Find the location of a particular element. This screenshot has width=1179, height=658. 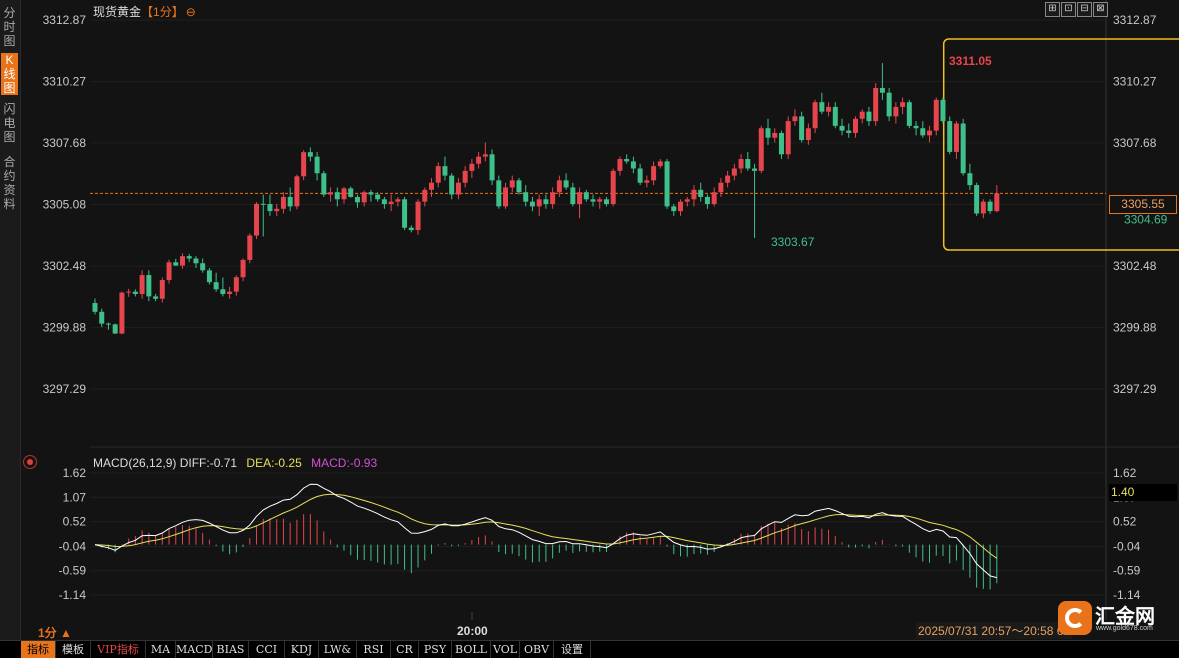

maximize-icon: ⊞ is located at coordinates (1052, 9).